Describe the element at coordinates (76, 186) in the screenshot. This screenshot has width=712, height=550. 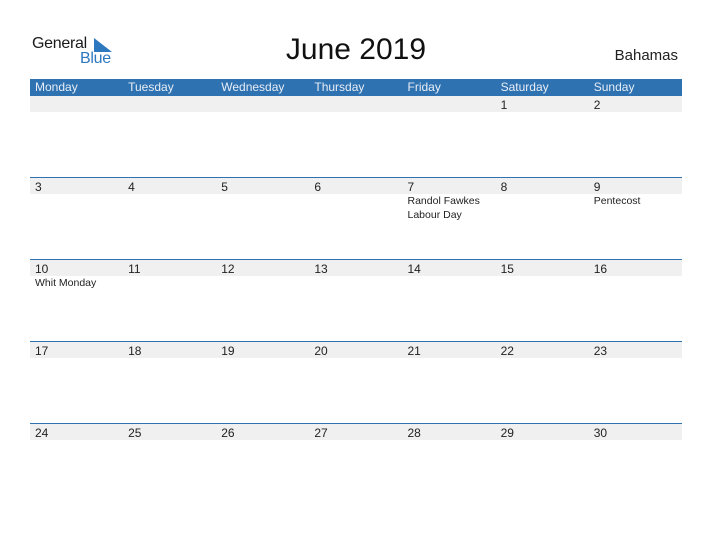
I see `day-cell: 3` at that location.